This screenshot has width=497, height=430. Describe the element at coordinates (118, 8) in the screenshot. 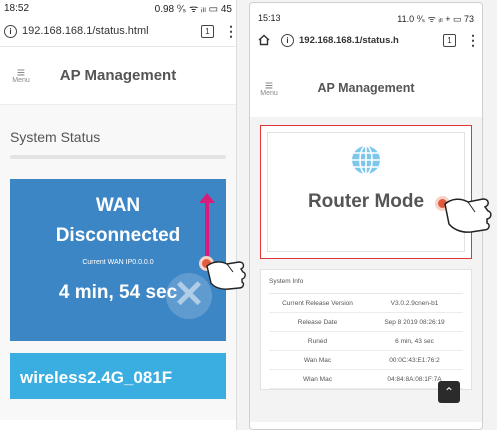

I see `status-bar: 18:52 0.98 ⁰⁄ₛ ᯤ ᵢₗₗ ▭ 45` at that location.